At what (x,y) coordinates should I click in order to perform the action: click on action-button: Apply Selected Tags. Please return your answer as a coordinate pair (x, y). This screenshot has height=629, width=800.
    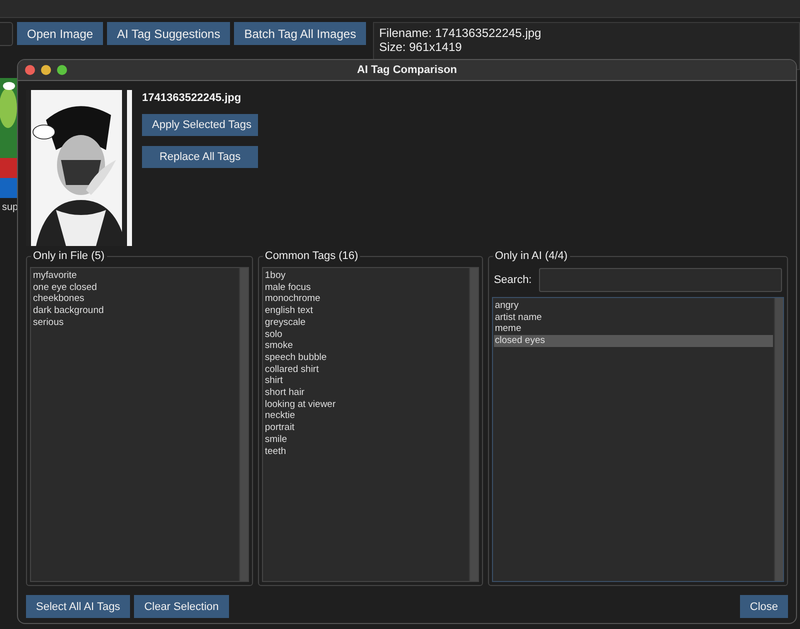
    Looking at the image, I should click on (200, 125).